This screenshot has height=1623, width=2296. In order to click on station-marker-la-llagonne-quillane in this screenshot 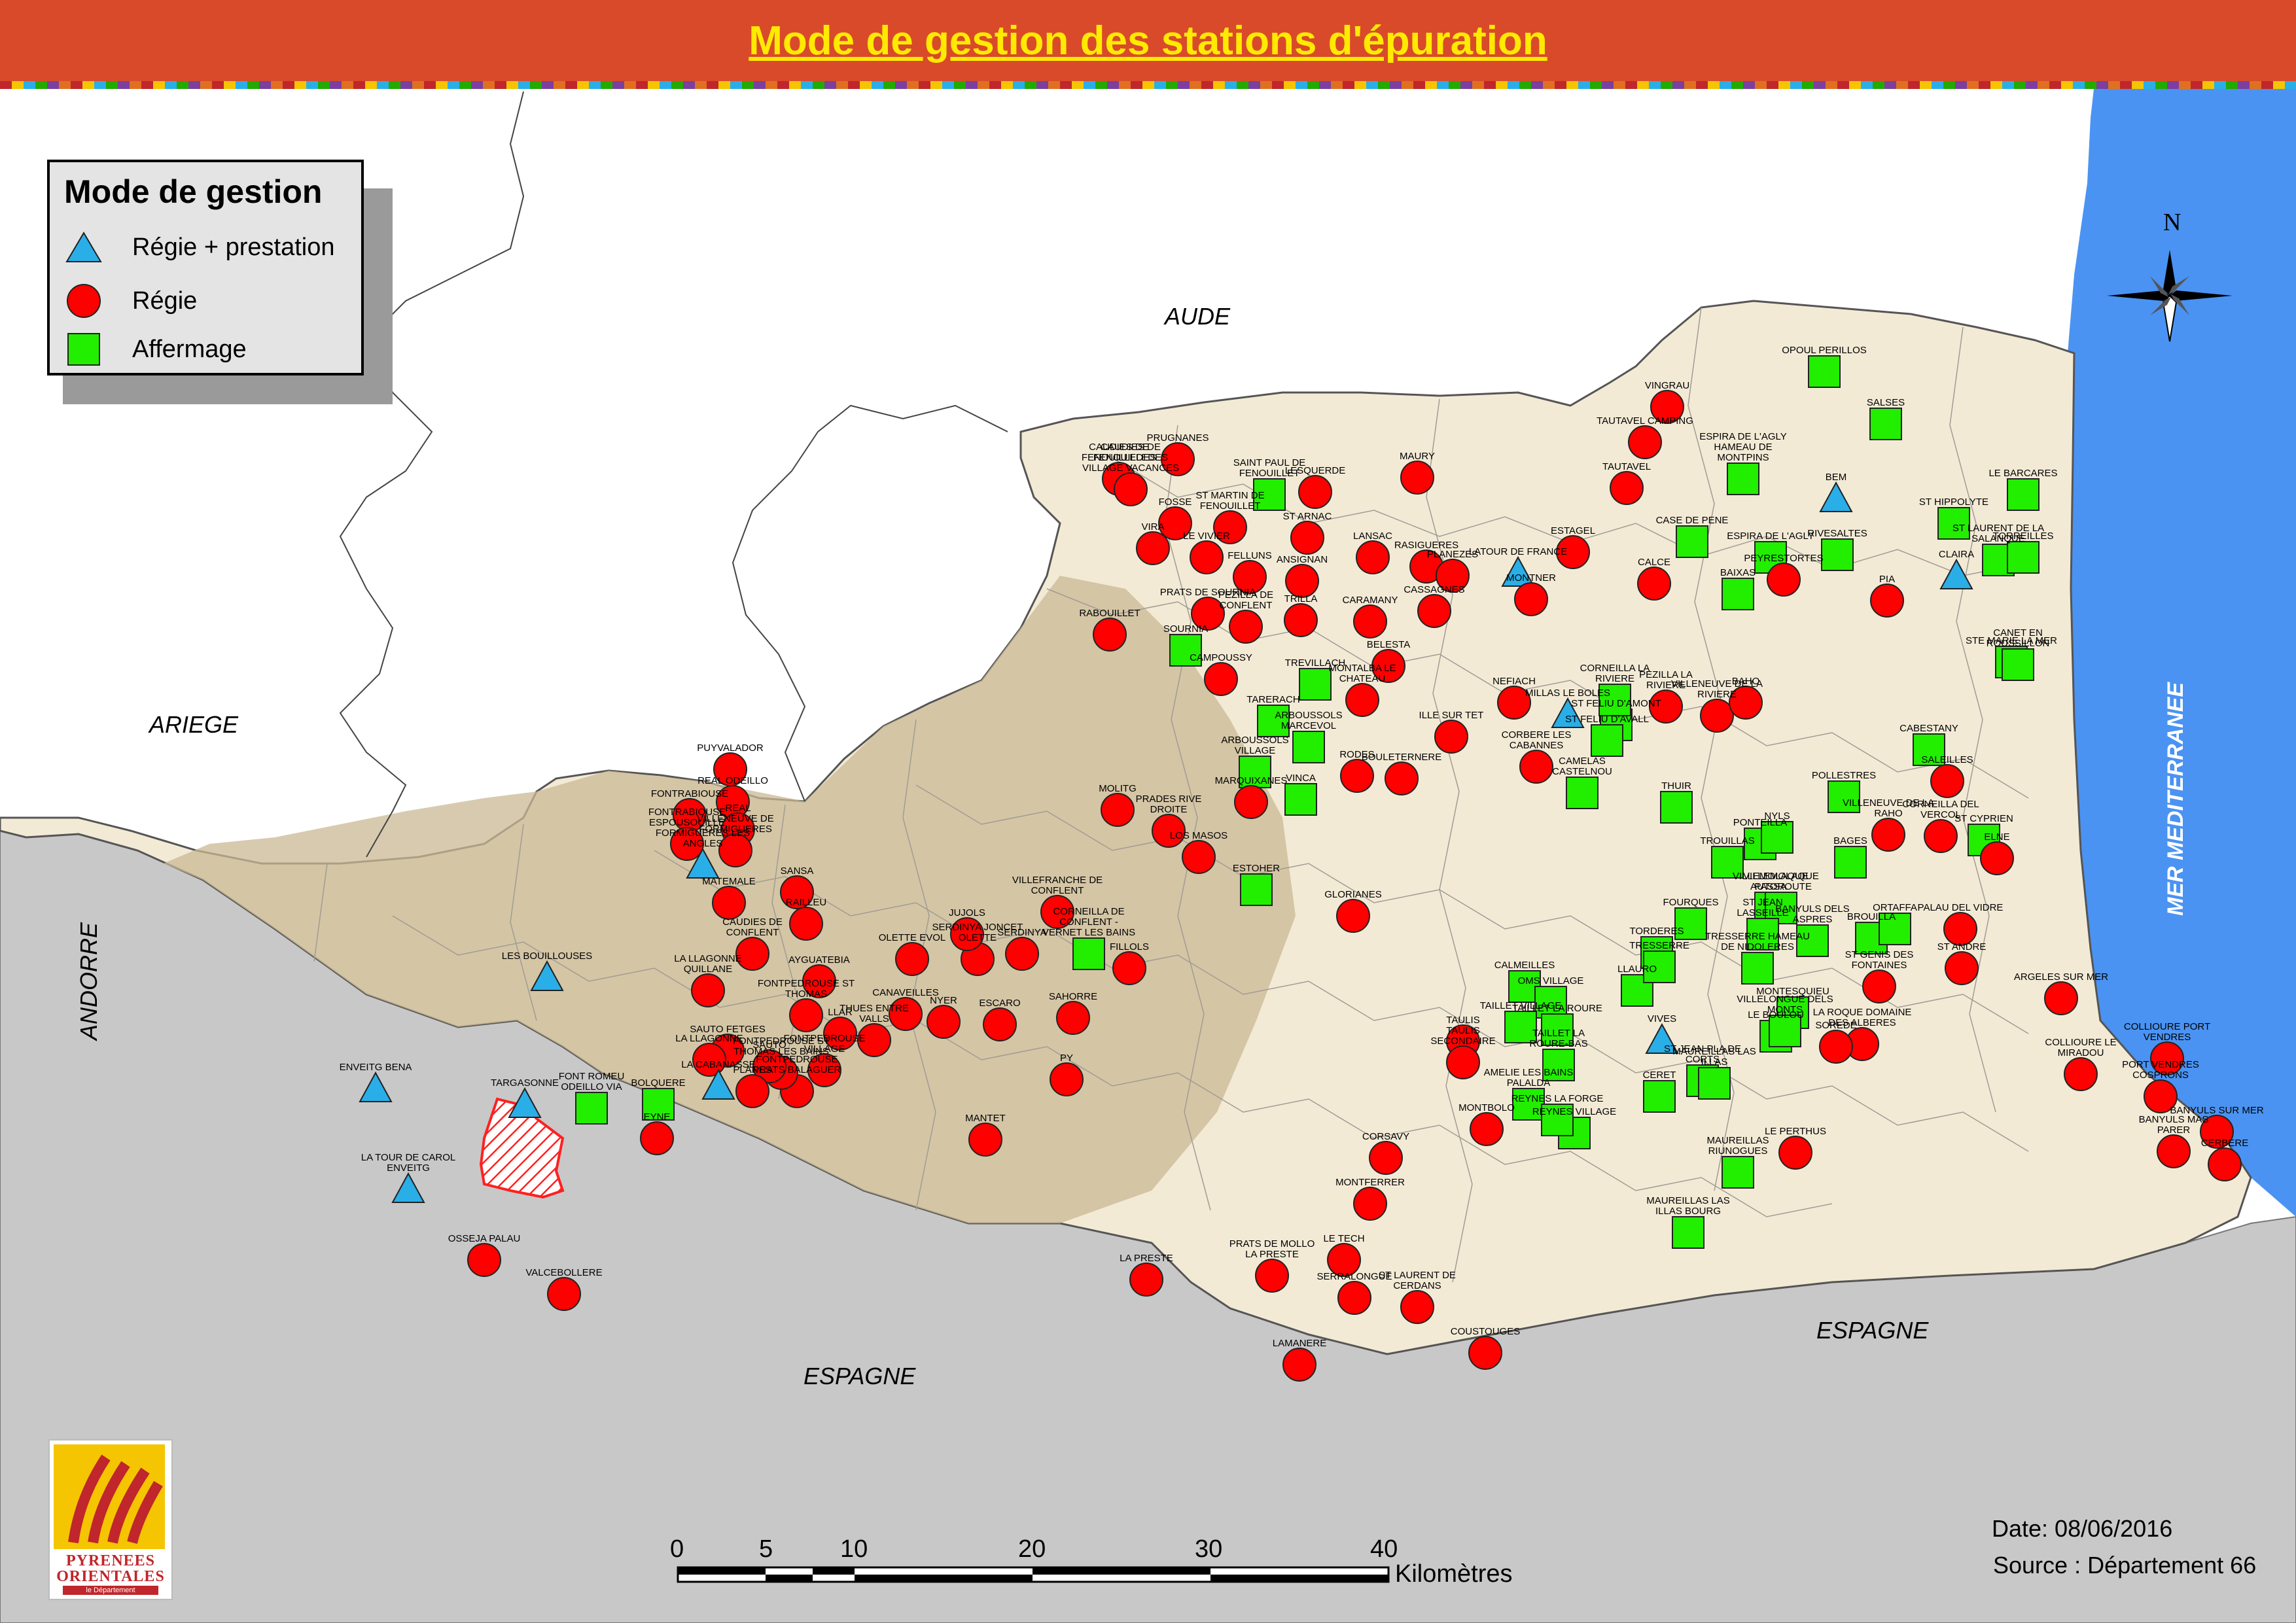, I will do `click(708, 990)`.